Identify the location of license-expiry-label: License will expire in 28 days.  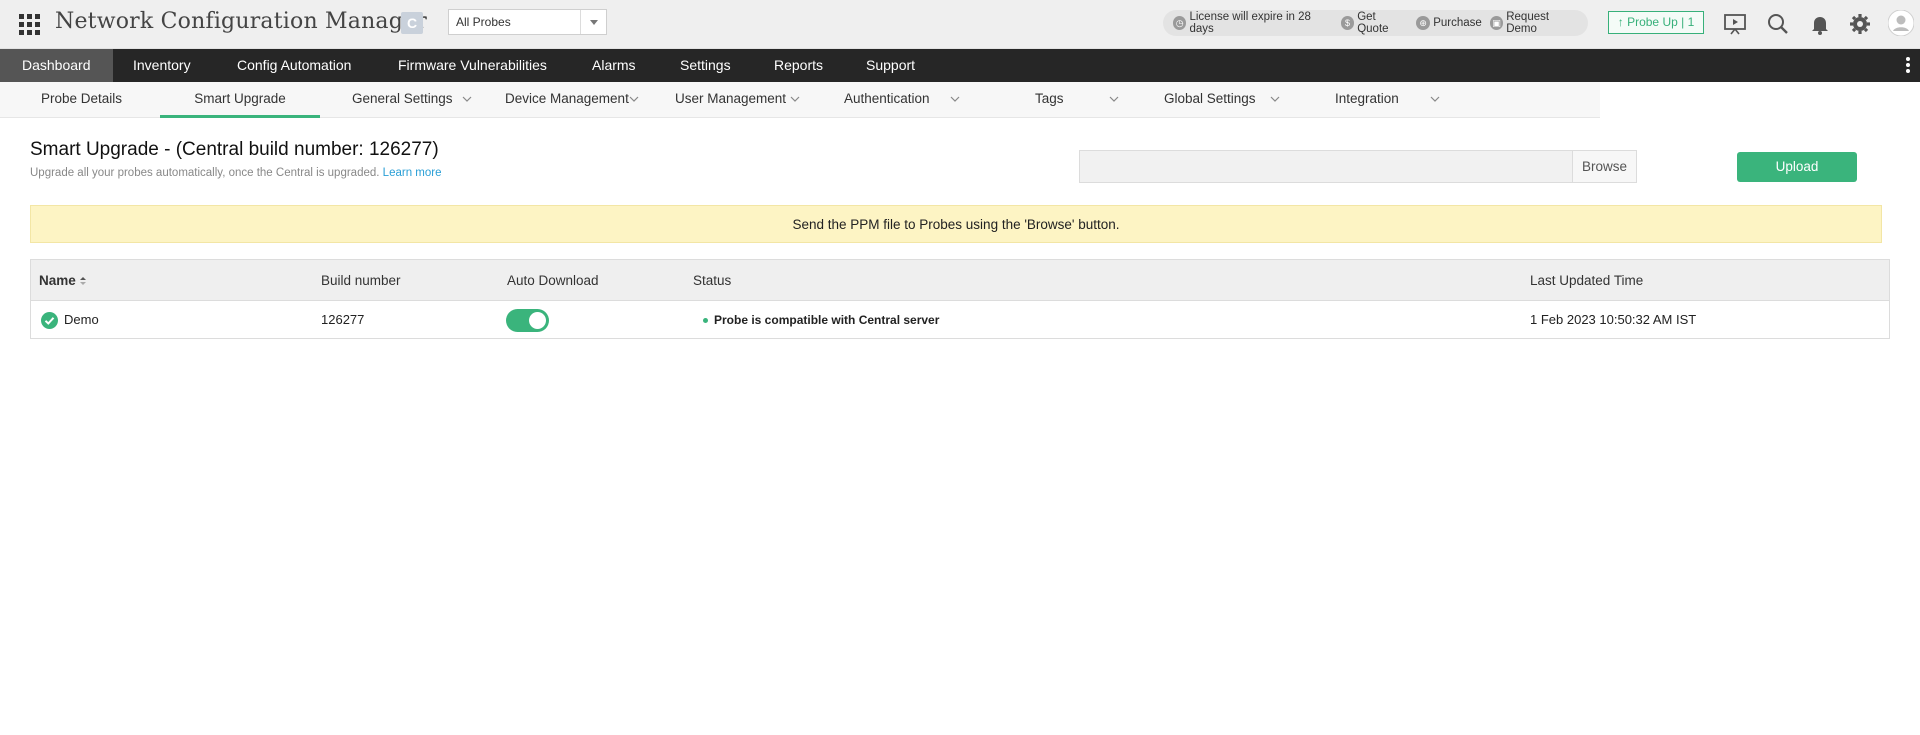
(1250, 23).